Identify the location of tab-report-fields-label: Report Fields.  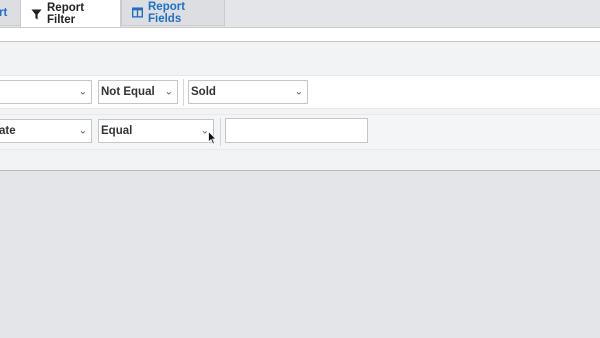
(167, 12).